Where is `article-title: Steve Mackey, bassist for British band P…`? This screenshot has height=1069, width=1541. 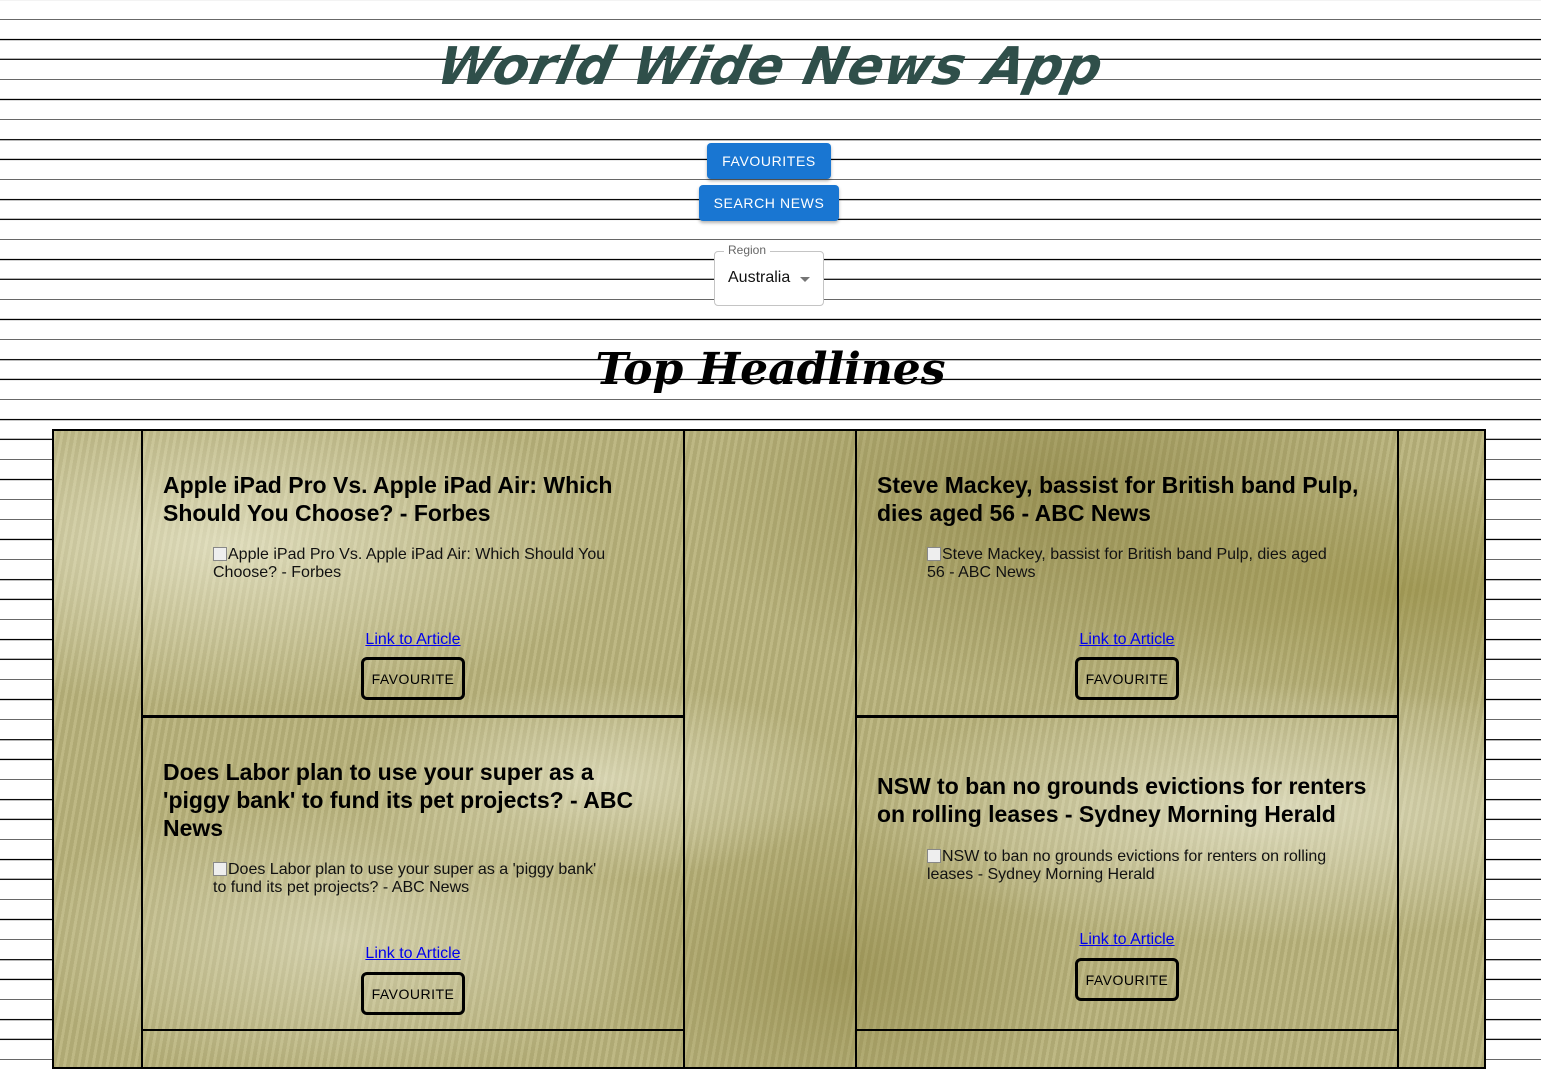 article-title: Steve Mackey, bassist for British band P… is located at coordinates (1118, 499).